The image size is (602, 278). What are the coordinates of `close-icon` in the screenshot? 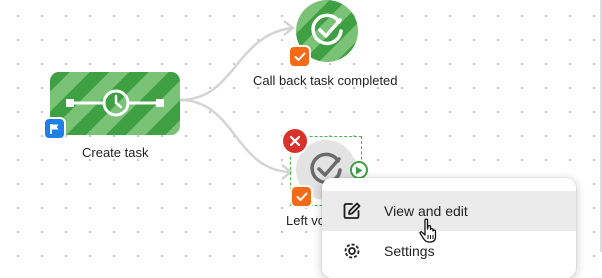 It's located at (295, 141).